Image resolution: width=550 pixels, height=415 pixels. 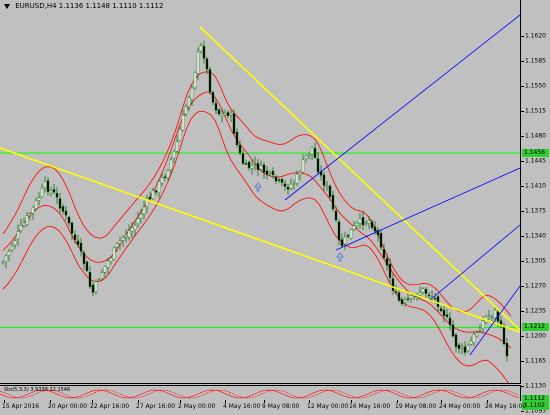 I want to click on stochastic-main-line, so click(x=260, y=394).